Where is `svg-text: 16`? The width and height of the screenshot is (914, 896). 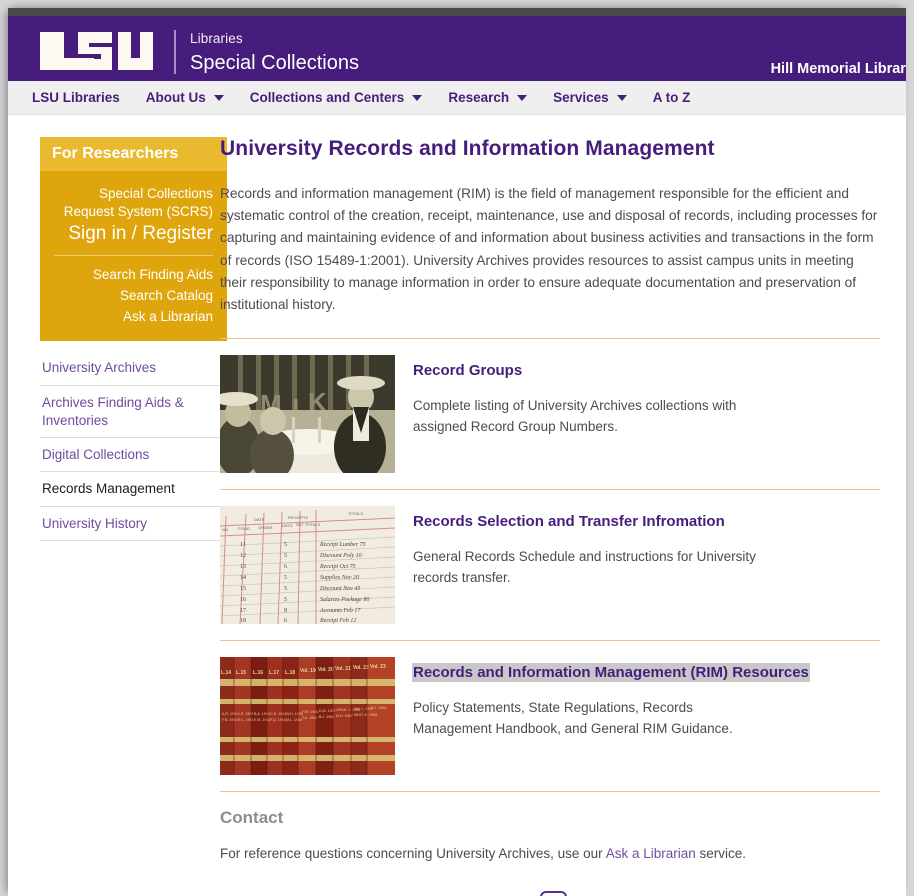 svg-text: 16 is located at coordinates (243, 600).